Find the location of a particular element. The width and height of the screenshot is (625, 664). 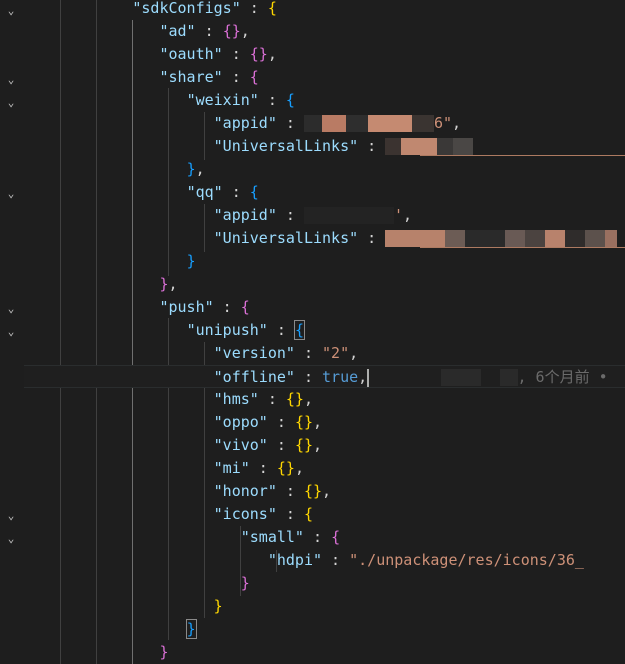

code-line: "unipush" : { is located at coordinates (245, 330).